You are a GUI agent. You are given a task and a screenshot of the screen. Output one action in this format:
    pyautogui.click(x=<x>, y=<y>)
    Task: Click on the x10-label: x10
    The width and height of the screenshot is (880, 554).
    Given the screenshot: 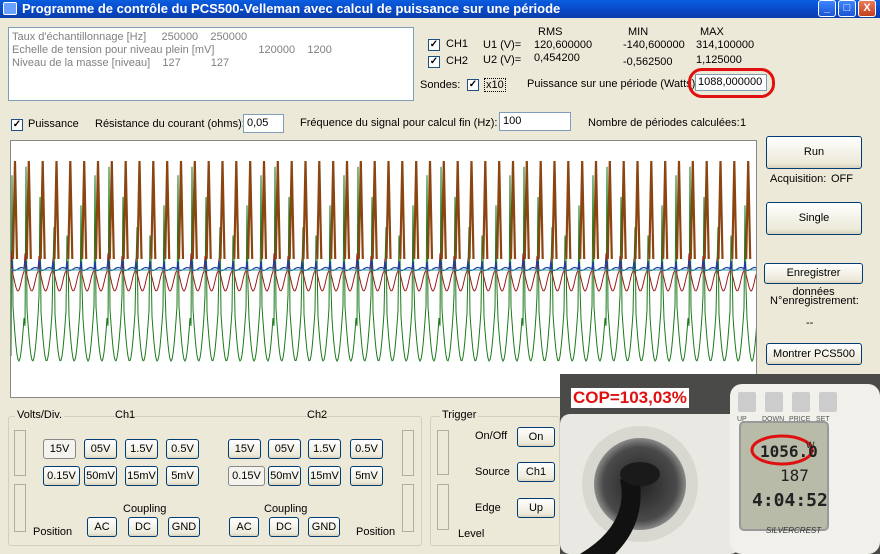 What is the action you would take?
    pyautogui.click(x=495, y=85)
    